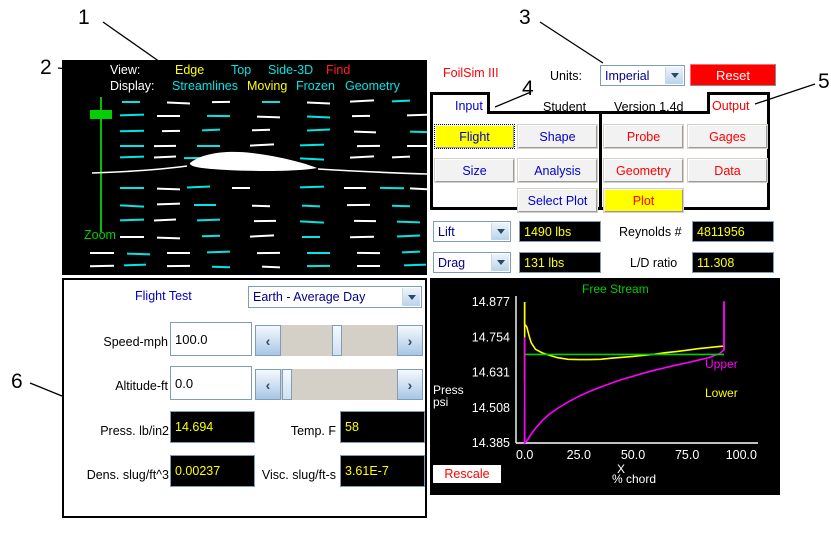 This screenshot has width=831, height=538. I want to click on tab-input: Input, so click(469, 106).